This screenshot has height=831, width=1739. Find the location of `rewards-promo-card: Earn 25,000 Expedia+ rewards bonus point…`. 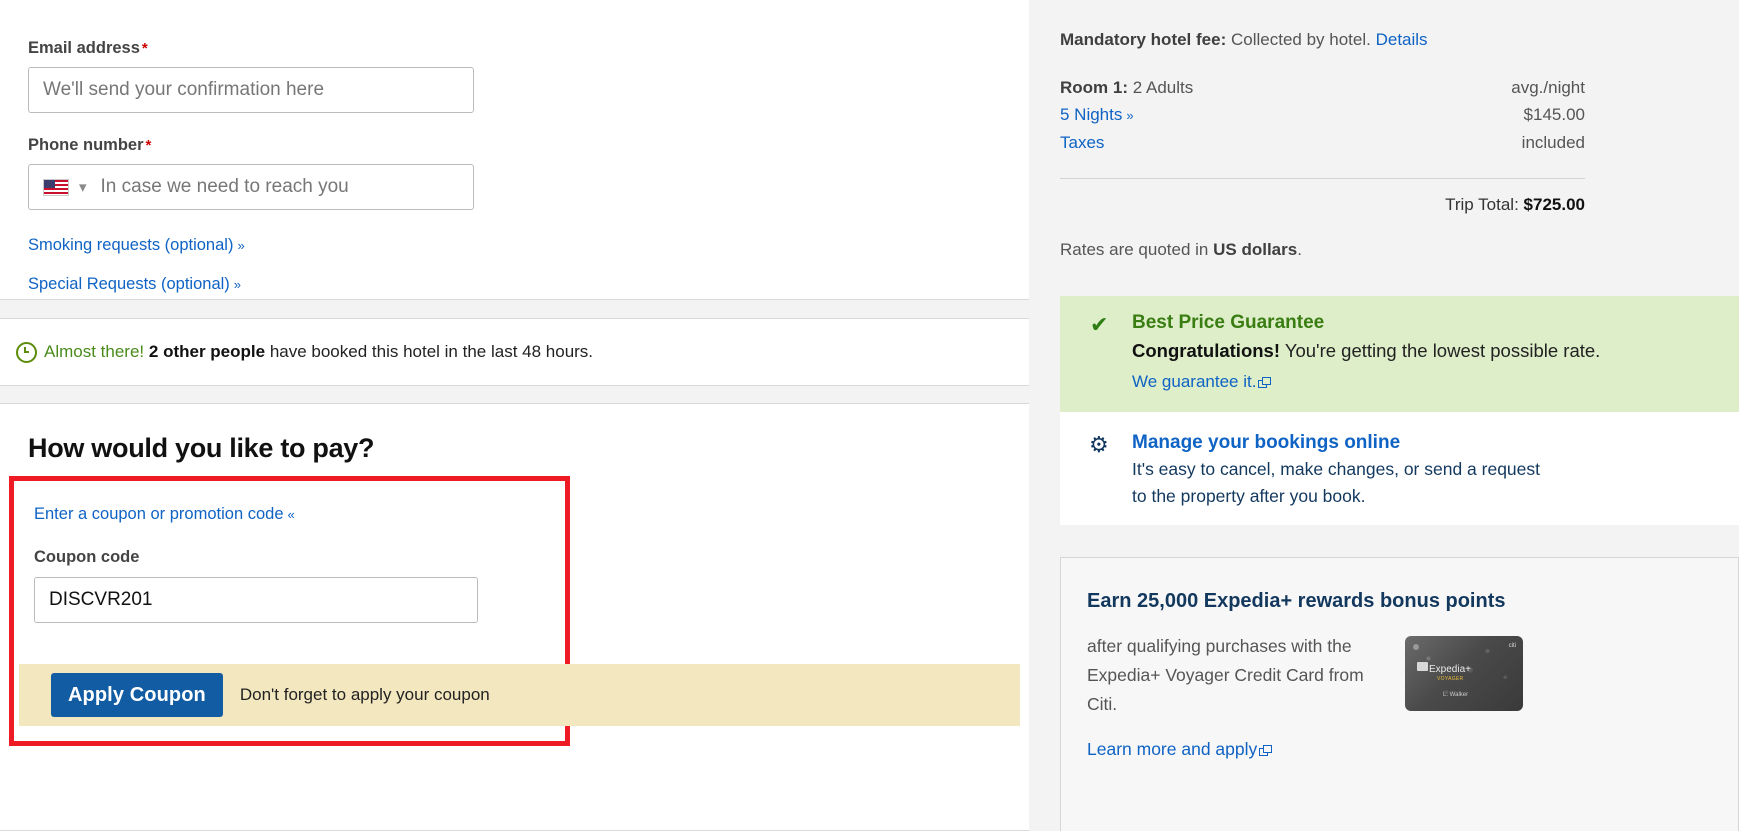

rewards-promo-card: Earn 25,000 Expedia+ rewards bonus point… is located at coordinates (1399, 694).